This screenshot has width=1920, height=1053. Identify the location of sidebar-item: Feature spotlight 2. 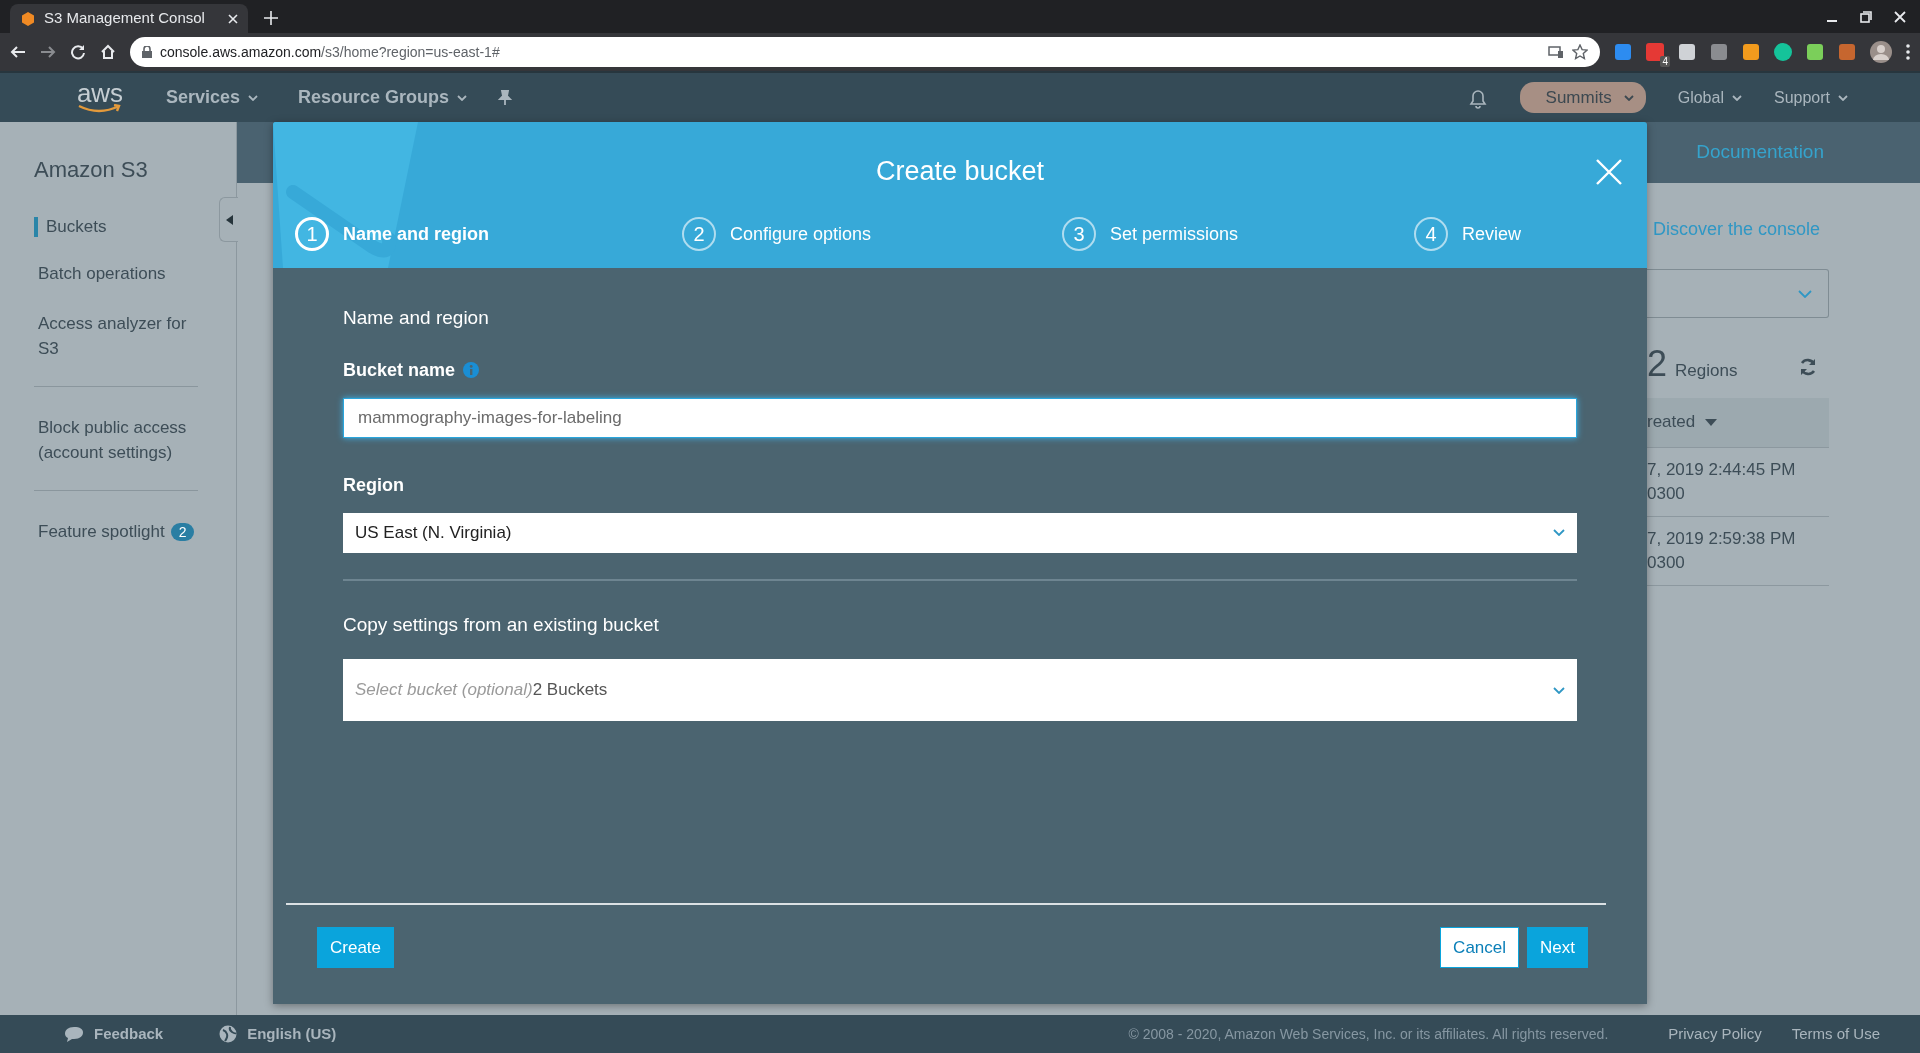
(116, 543).